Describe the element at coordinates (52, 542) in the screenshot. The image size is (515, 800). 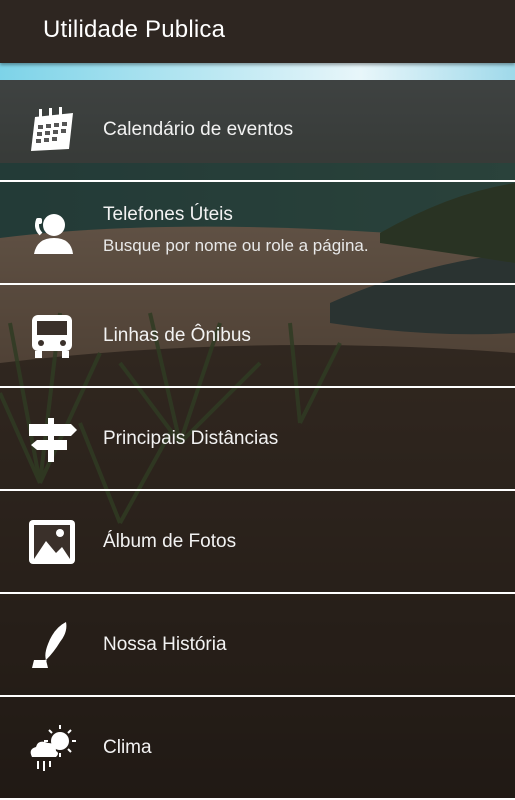
I see `photo-album-icon` at that location.